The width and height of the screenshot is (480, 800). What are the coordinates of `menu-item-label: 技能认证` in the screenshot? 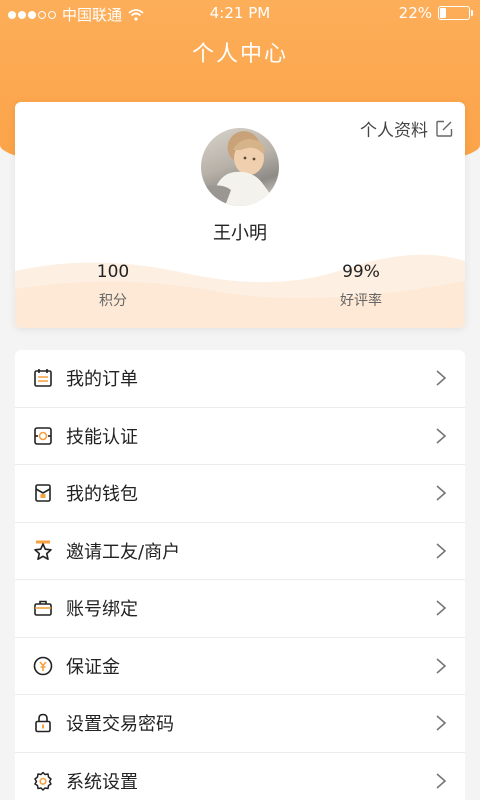 It's located at (102, 437).